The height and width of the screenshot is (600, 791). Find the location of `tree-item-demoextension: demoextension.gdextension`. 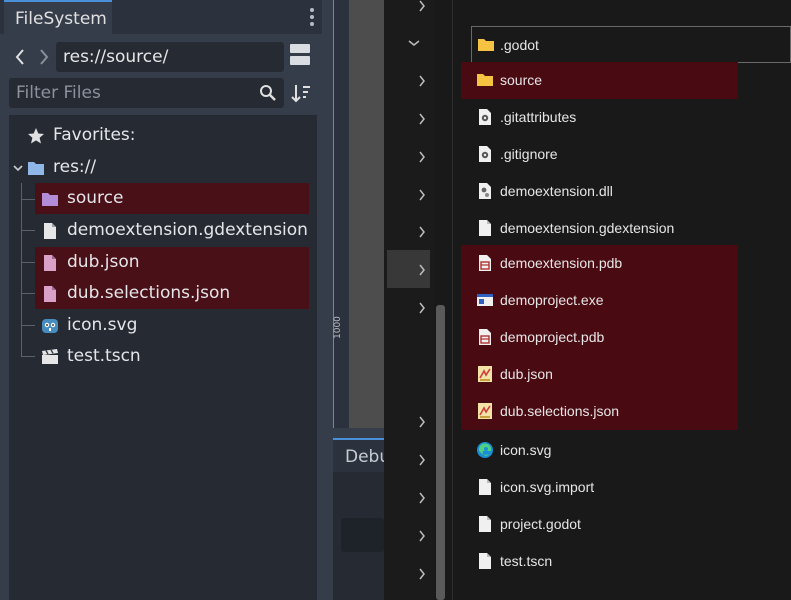

tree-item-demoextension: demoextension.gdextension is located at coordinates (172, 230).